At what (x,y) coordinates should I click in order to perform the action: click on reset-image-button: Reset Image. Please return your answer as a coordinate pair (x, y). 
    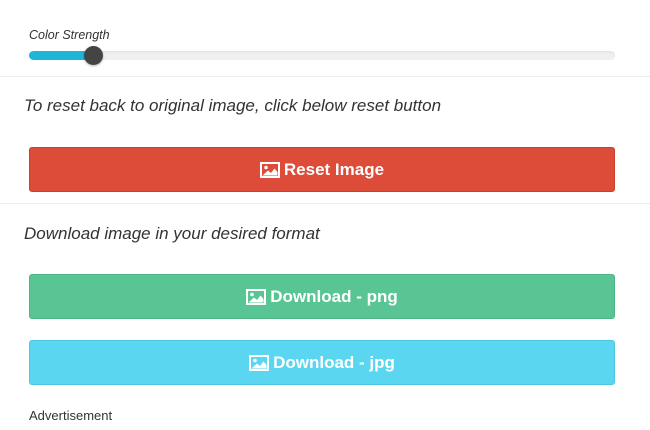
    Looking at the image, I should click on (322, 169).